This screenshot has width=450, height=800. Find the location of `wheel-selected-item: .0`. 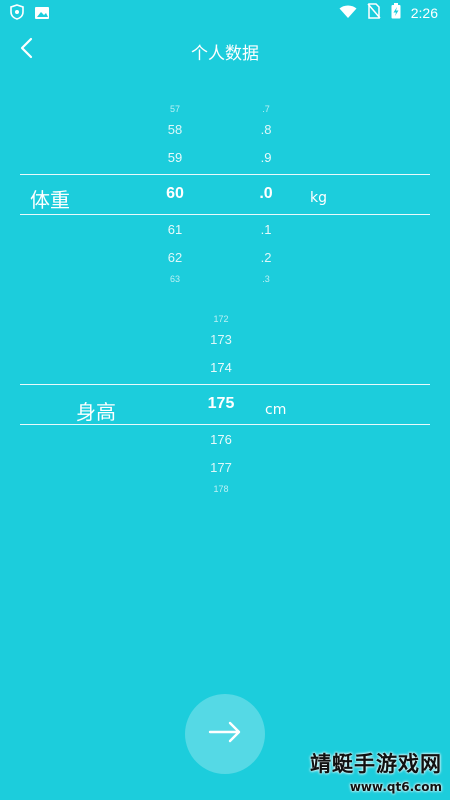

wheel-selected-item: .0 is located at coordinates (266, 193).